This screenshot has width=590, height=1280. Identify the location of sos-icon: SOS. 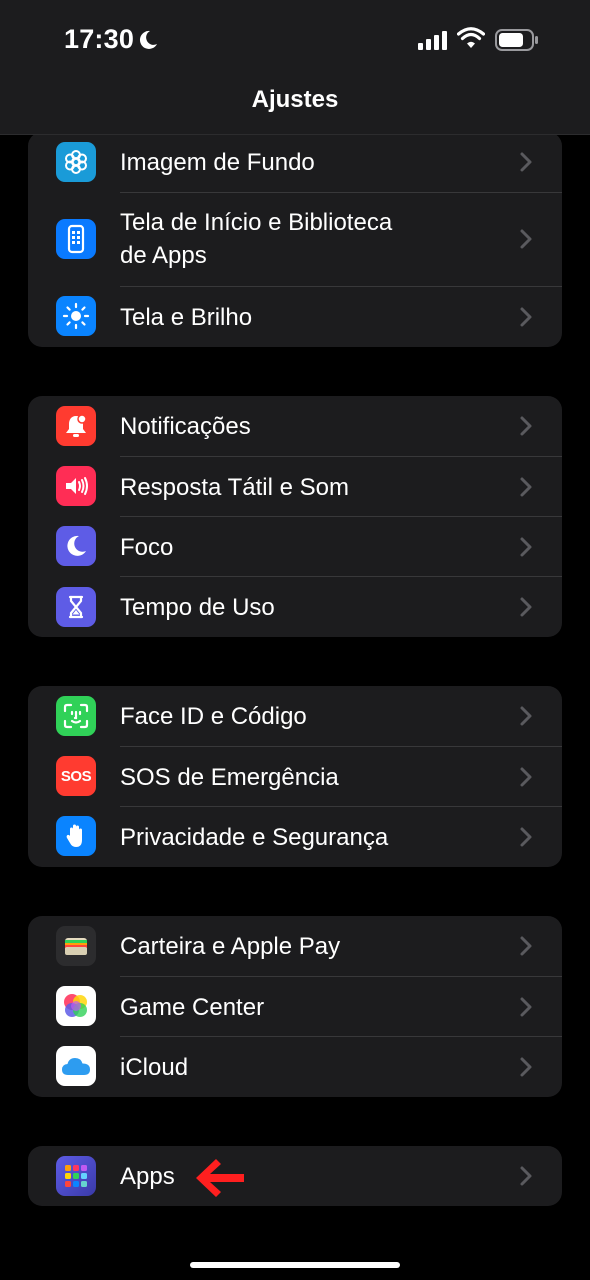
(76, 776).